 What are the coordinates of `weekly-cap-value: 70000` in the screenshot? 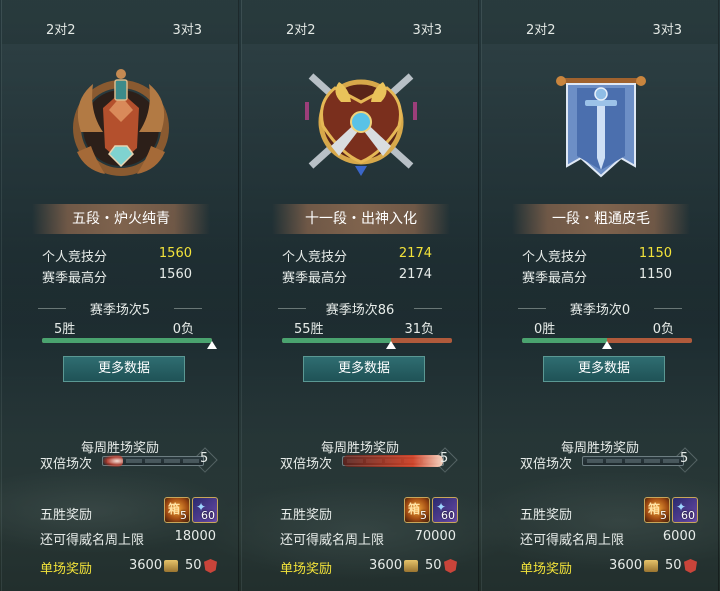 It's located at (435, 536).